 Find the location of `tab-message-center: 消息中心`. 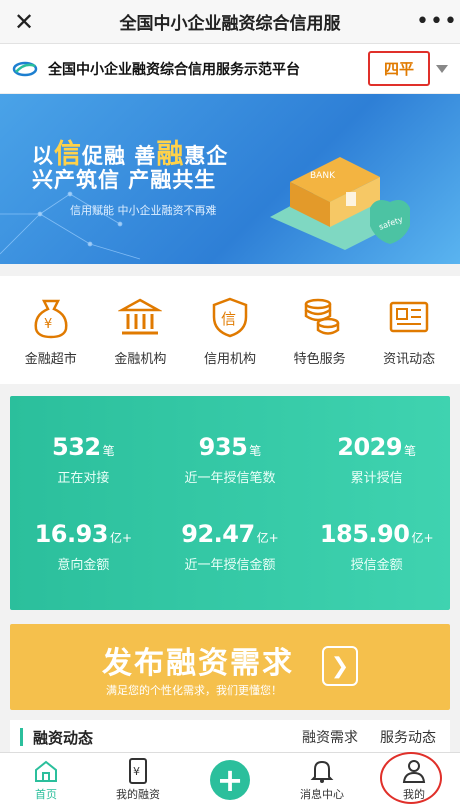

tab-message-center: 消息中心 is located at coordinates (322, 779).